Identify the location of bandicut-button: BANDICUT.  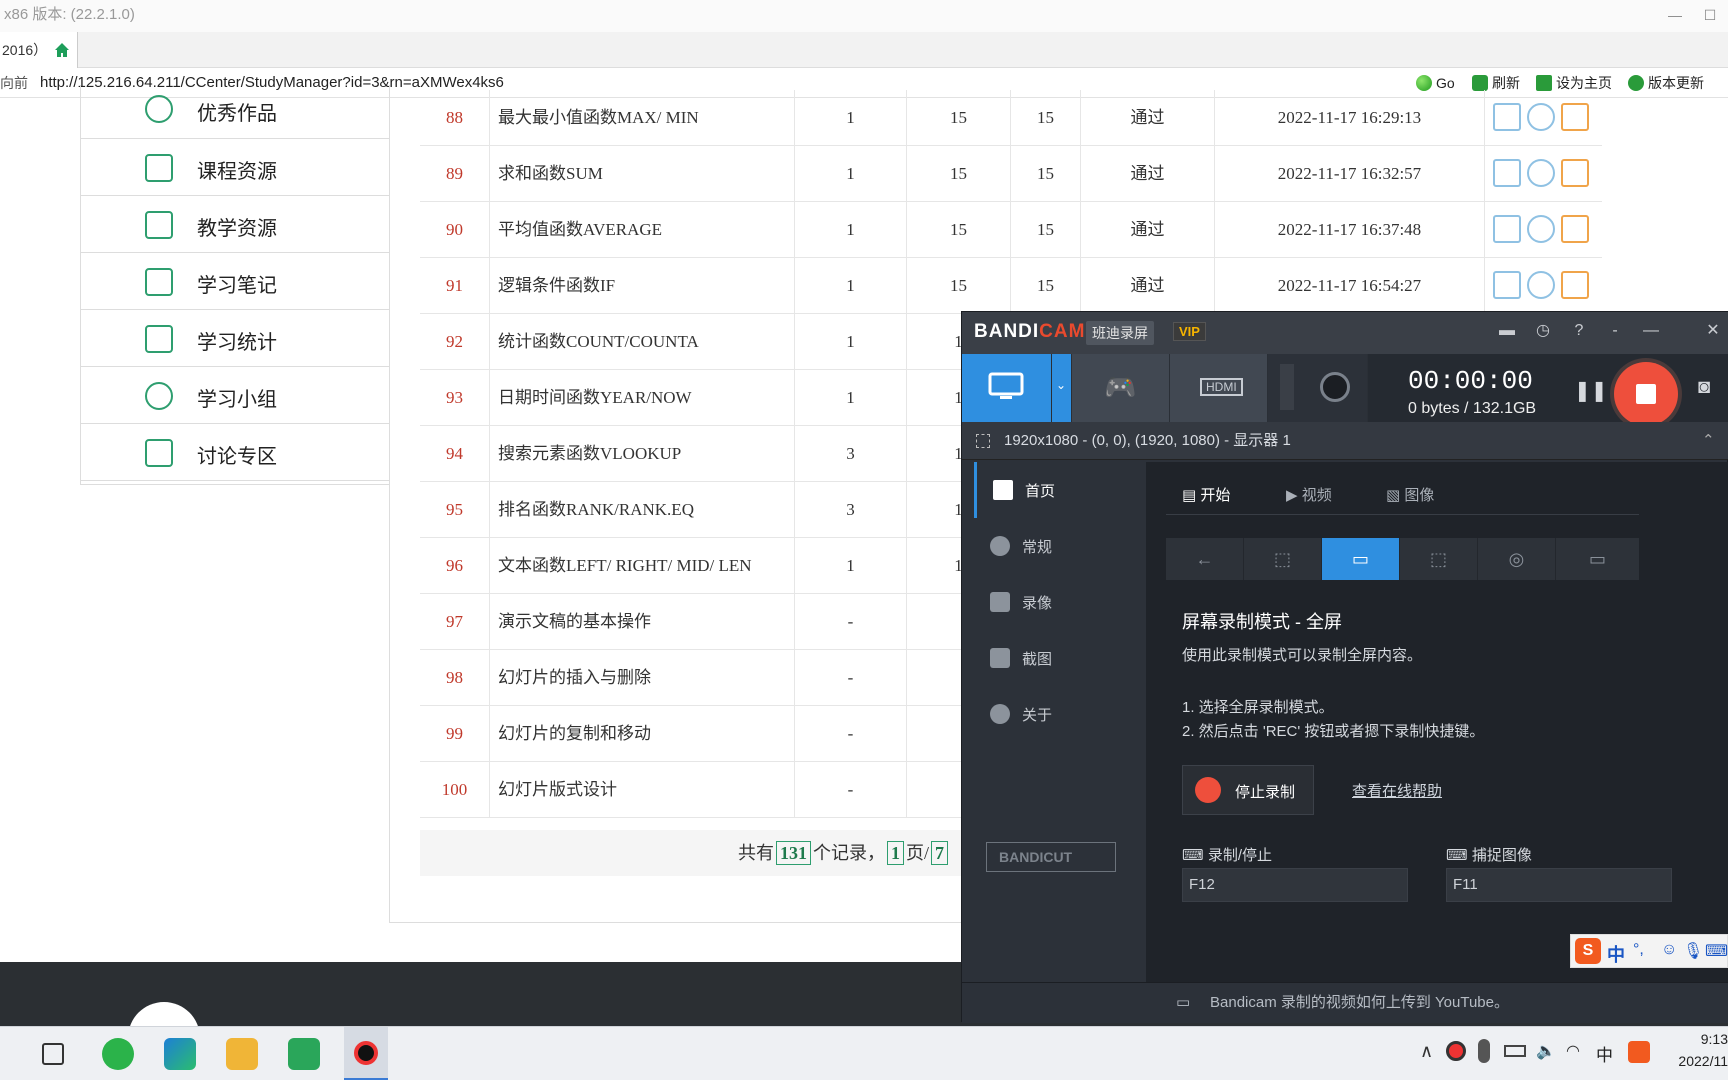
(1051, 857).